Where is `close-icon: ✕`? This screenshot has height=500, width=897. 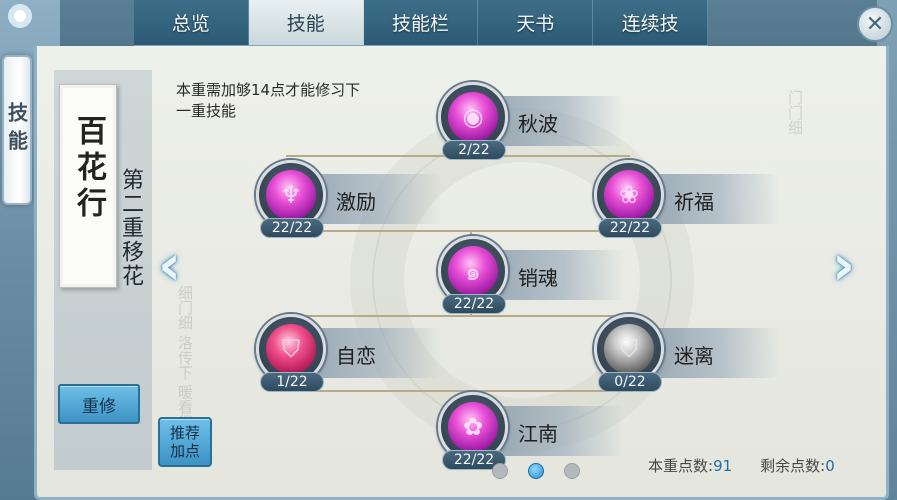 close-icon: ✕ is located at coordinates (875, 24).